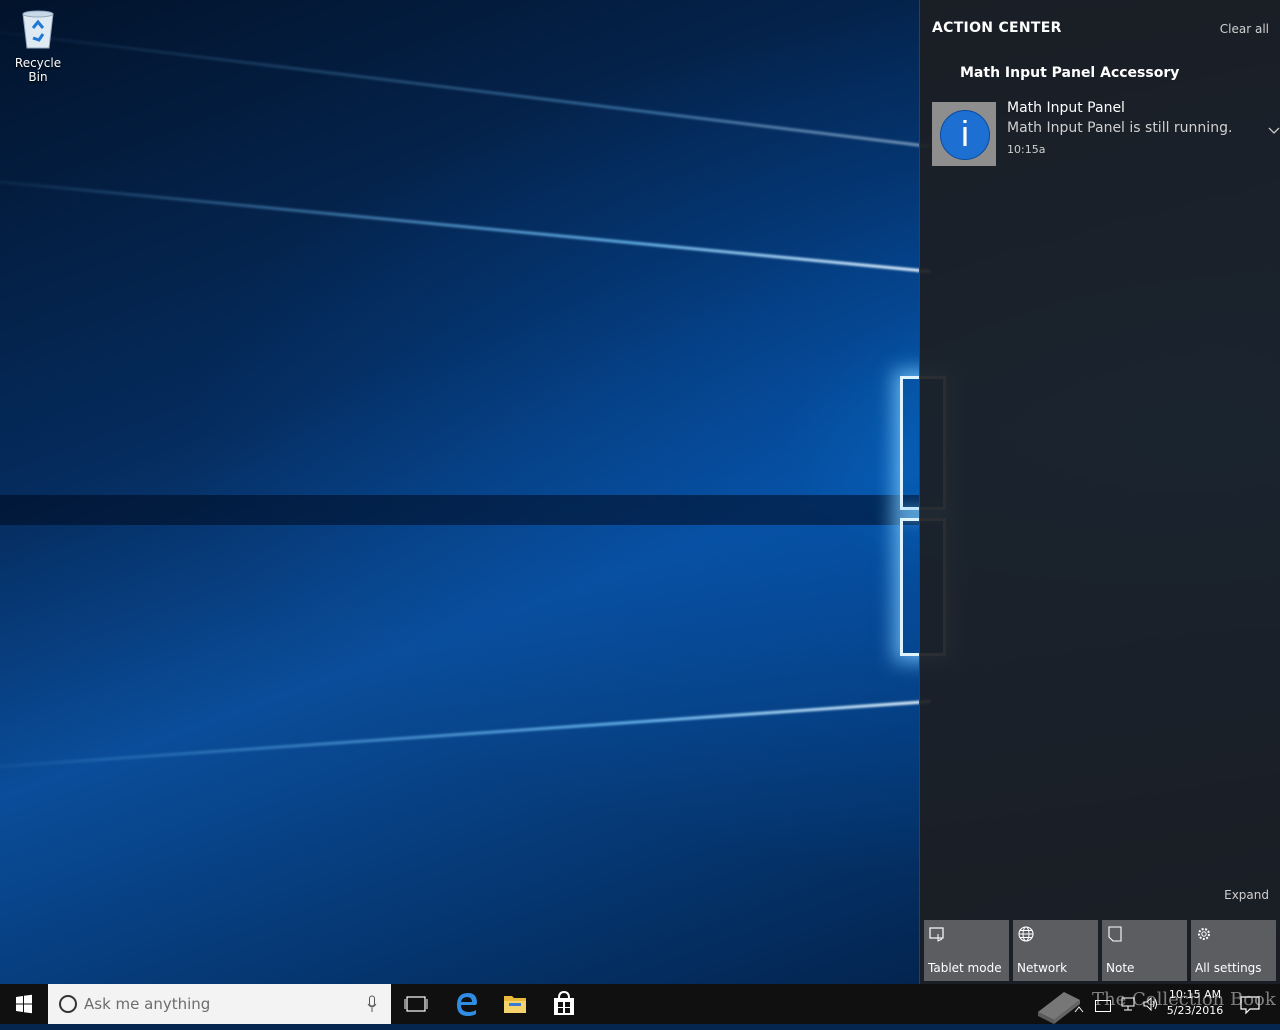 This screenshot has height=1030, width=1280. I want to click on windows-logo-icon, so click(24, 1004).